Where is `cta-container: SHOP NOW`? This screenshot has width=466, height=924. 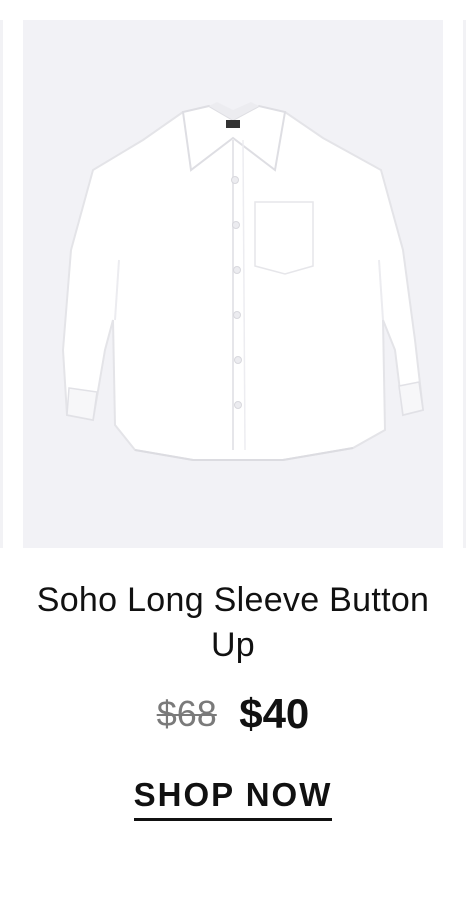 cta-container: SHOP NOW is located at coordinates (233, 798).